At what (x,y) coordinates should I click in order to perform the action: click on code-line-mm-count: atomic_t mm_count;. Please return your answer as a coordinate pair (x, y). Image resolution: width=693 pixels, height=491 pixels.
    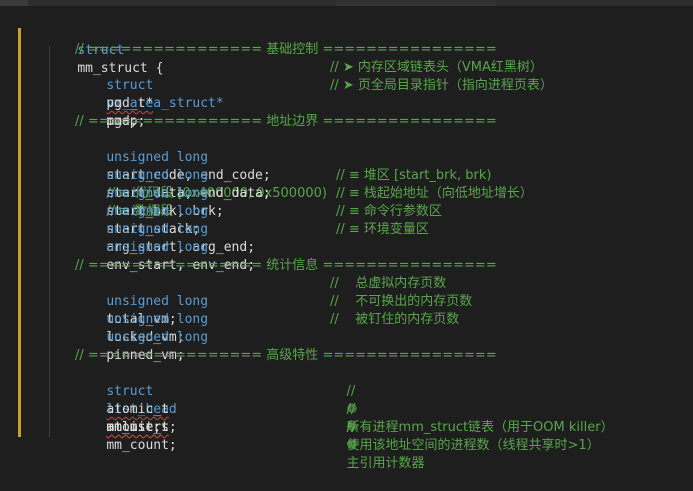
    Looking at the image, I should click on (125, 427).